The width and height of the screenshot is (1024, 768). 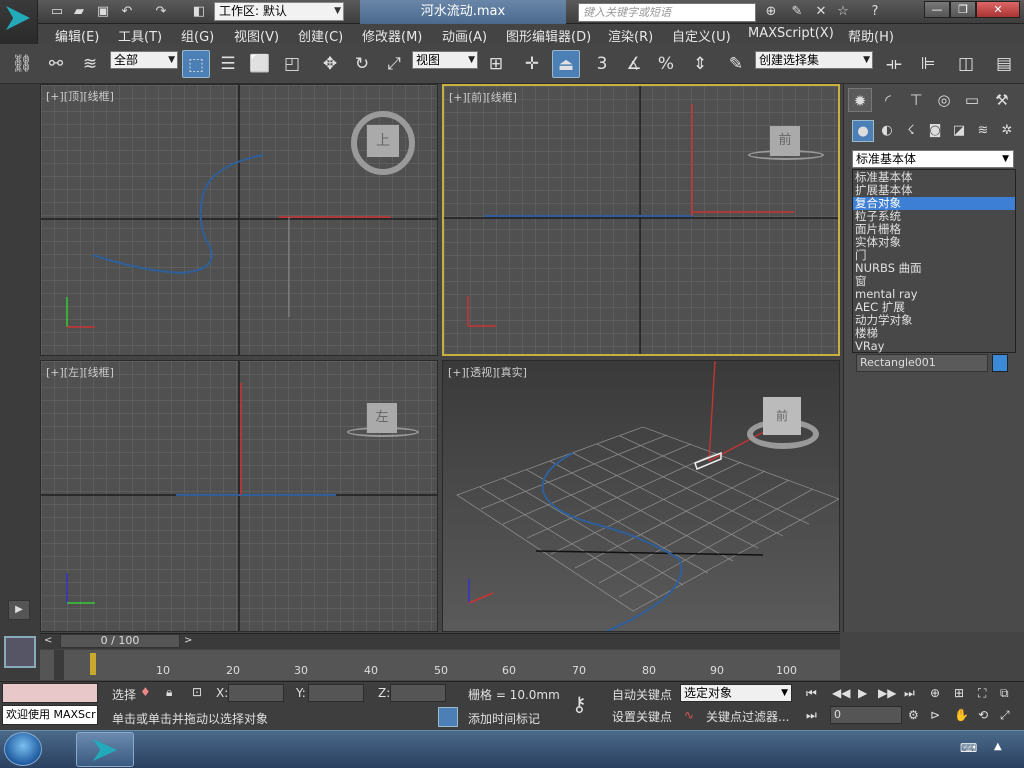 I want to click on key-mode-dropdown: 选定对象 ▼, so click(x=736, y=693).